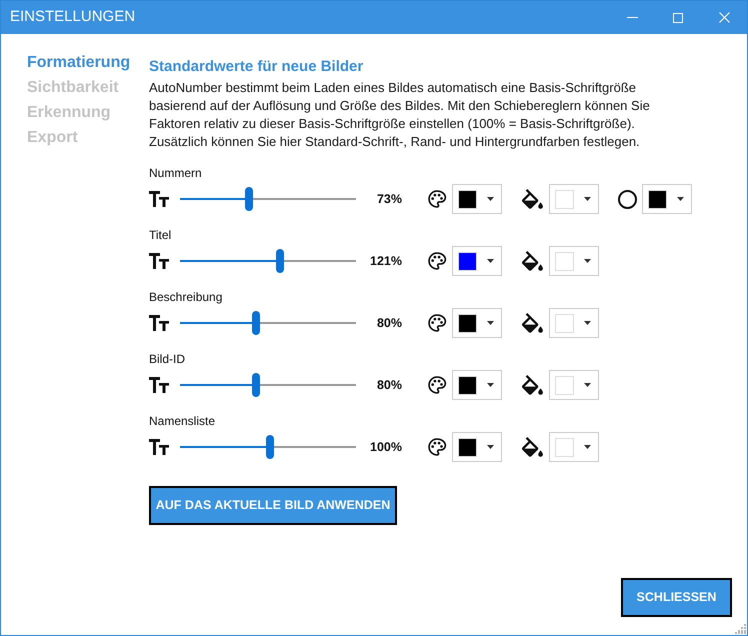 The image size is (748, 636). I want to click on apply-button: AUF DAS AKTUELLE BILD ANWENDEN, so click(273, 505).